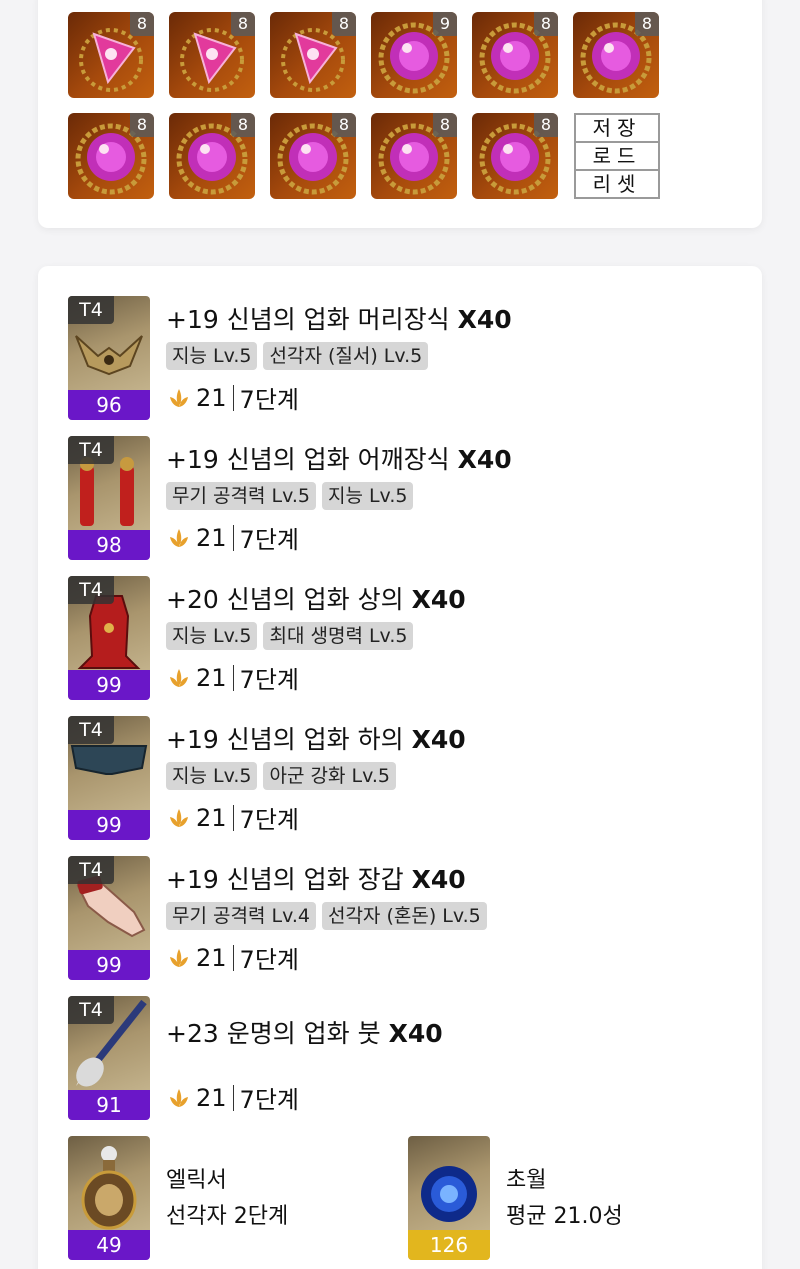 This screenshot has height=1269, width=800. Describe the element at coordinates (241, 916) in the screenshot. I see `engraving-tag: 무기 공격력 Lv.4` at that location.